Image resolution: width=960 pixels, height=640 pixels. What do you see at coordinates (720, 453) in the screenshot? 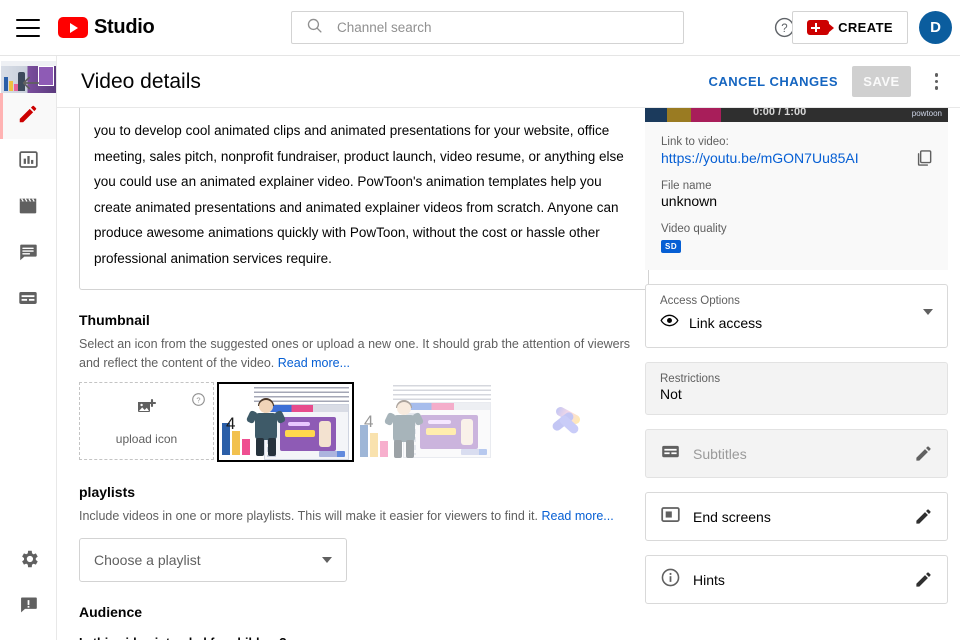
I see `subtitles-card-label: Subtitles` at bounding box center [720, 453].